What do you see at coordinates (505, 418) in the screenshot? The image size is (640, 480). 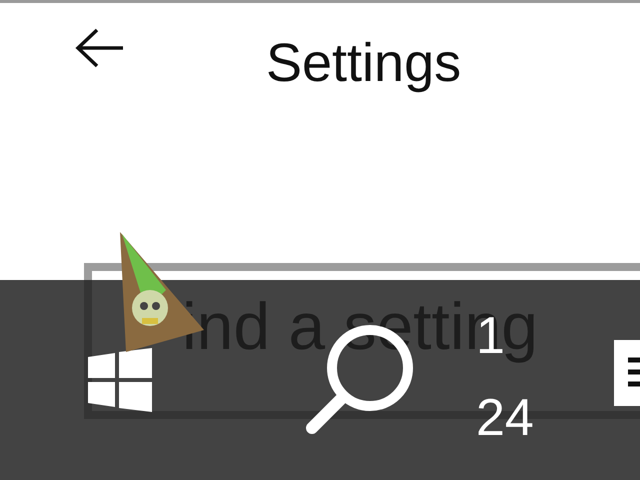 I see `clock-text: 24` at bounding box center [505, 418].